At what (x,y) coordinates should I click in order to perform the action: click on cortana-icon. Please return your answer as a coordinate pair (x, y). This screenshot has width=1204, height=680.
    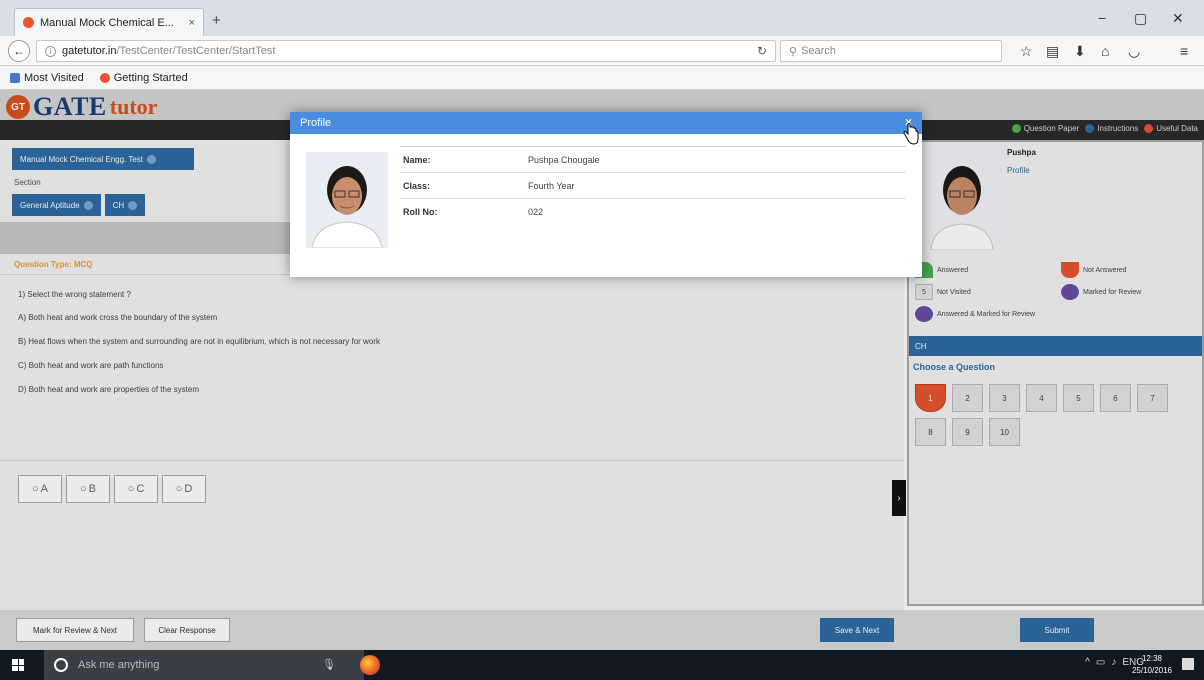
    Looking at the image, I should click on (61, 665).